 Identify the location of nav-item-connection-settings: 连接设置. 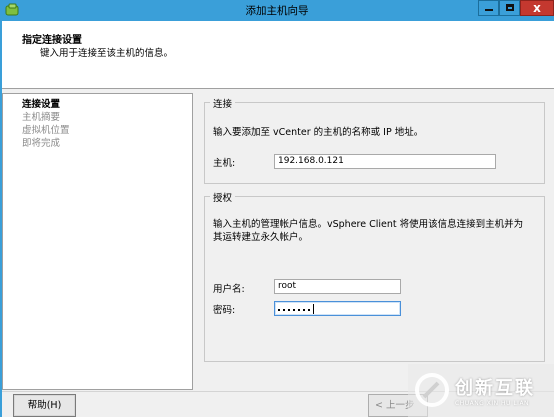
(41, 103).